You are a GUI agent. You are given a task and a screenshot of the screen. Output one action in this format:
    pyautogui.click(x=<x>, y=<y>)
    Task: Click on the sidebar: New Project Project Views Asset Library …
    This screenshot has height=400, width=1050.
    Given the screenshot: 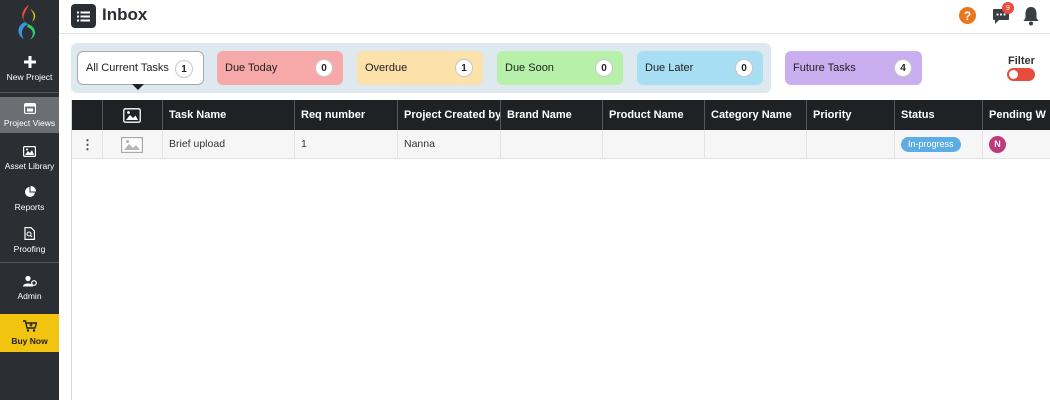 What is the action you would take?
    pyautogui.click(x=29, y=200)
    